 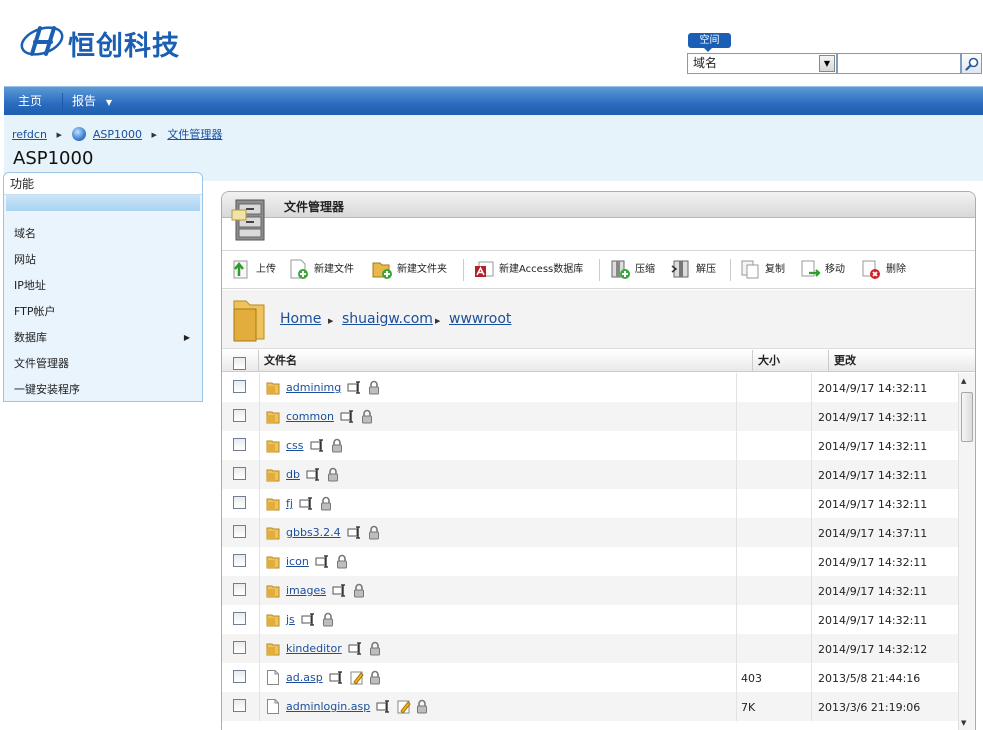 I want to click on sidebar-item-websites: 网站, so click(x=103, y=260).